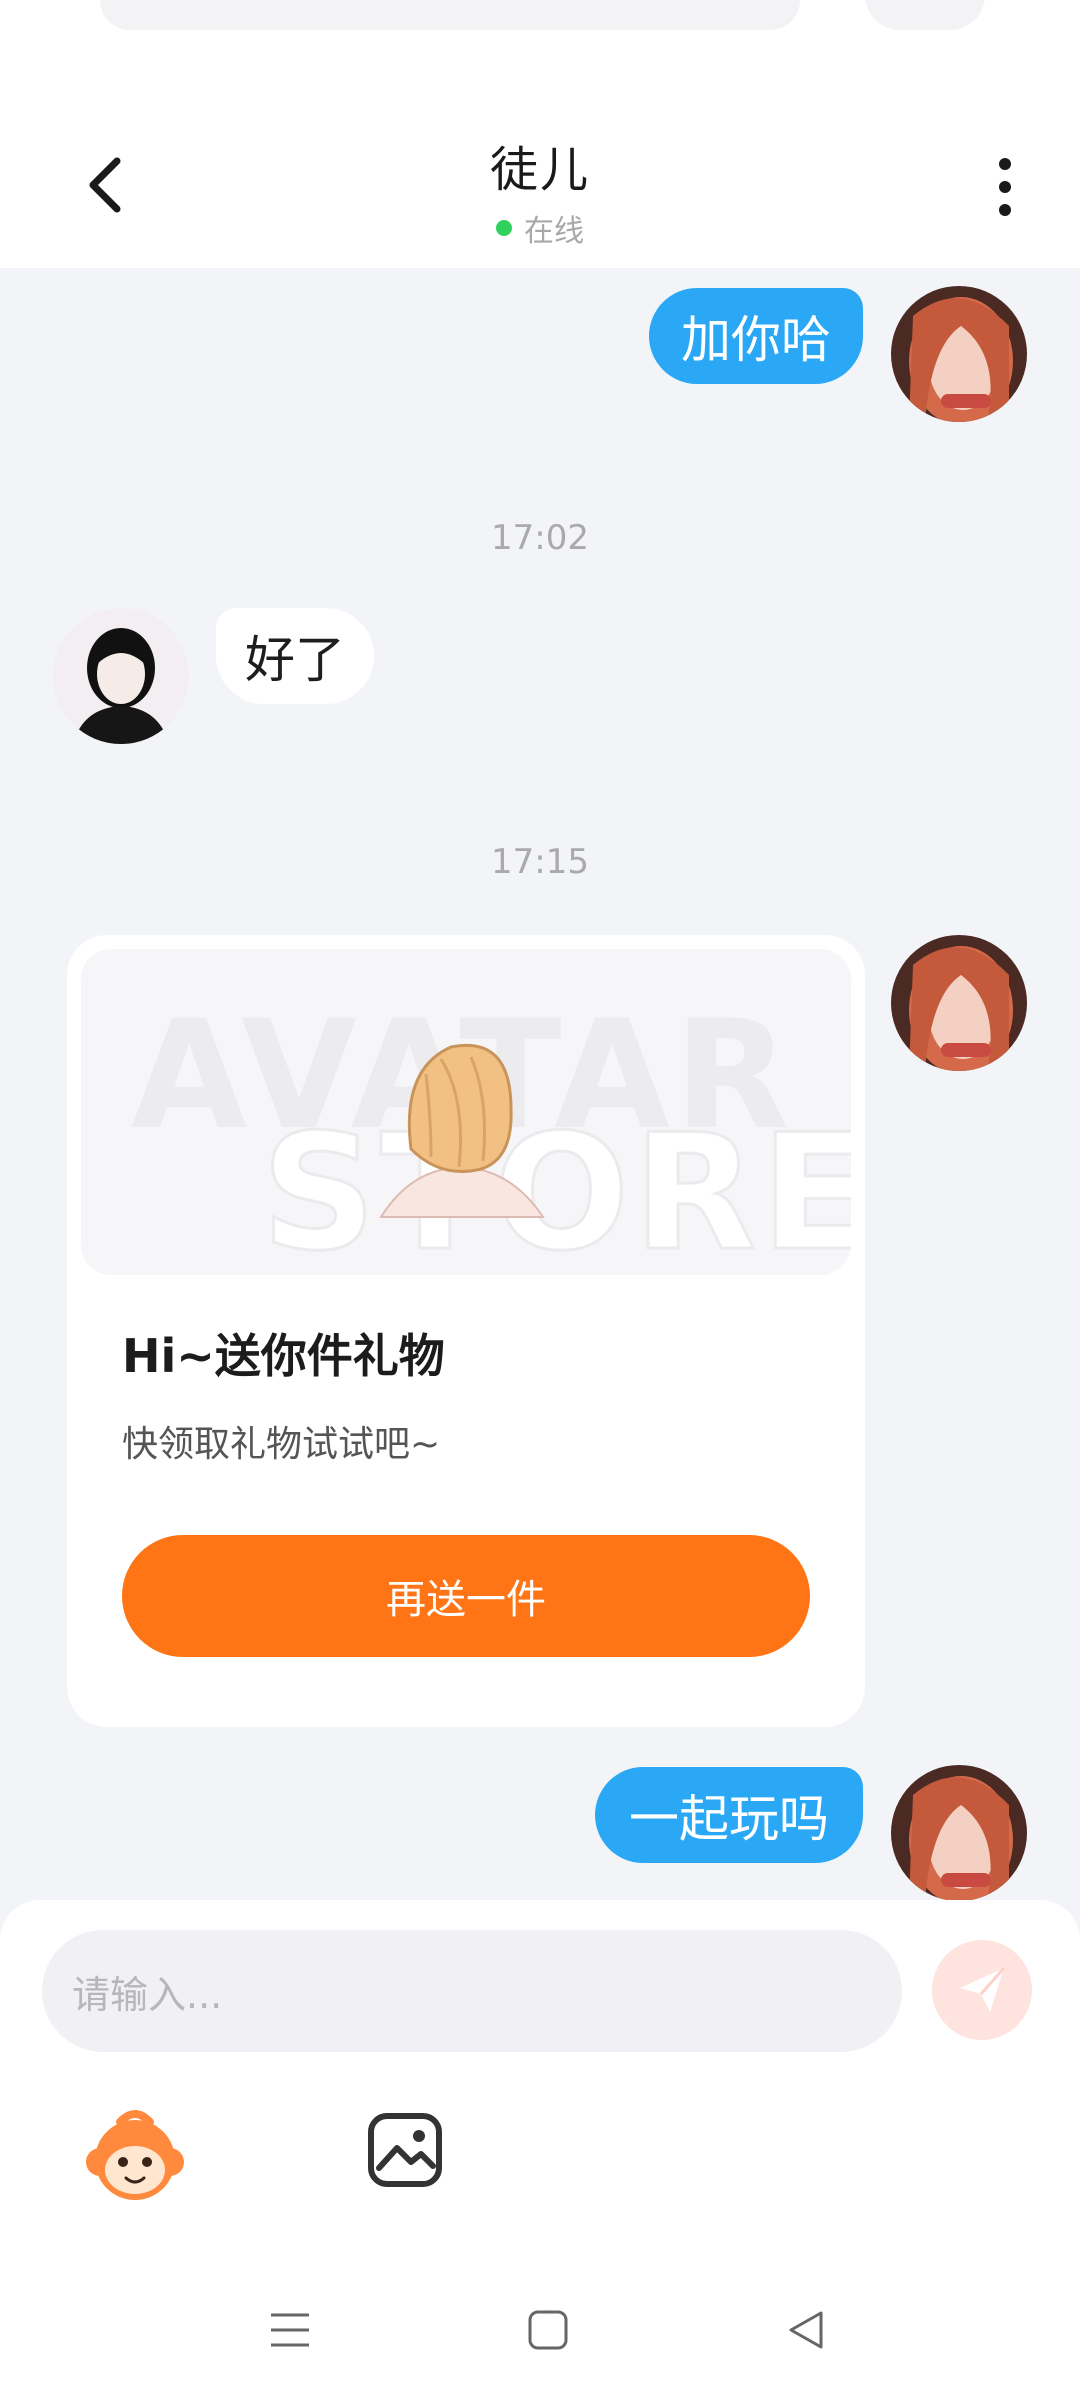  I want to click on online-dot-icon, so click(504, 228).